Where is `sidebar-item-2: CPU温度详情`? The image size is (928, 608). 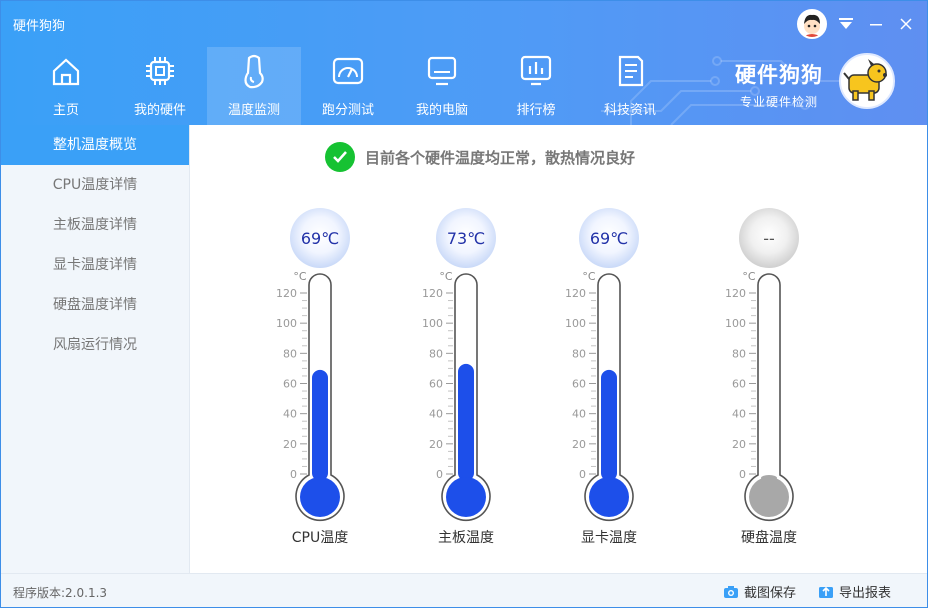 sidebar-item-2: CPU温度详情 is located at coordinates (95, 185).